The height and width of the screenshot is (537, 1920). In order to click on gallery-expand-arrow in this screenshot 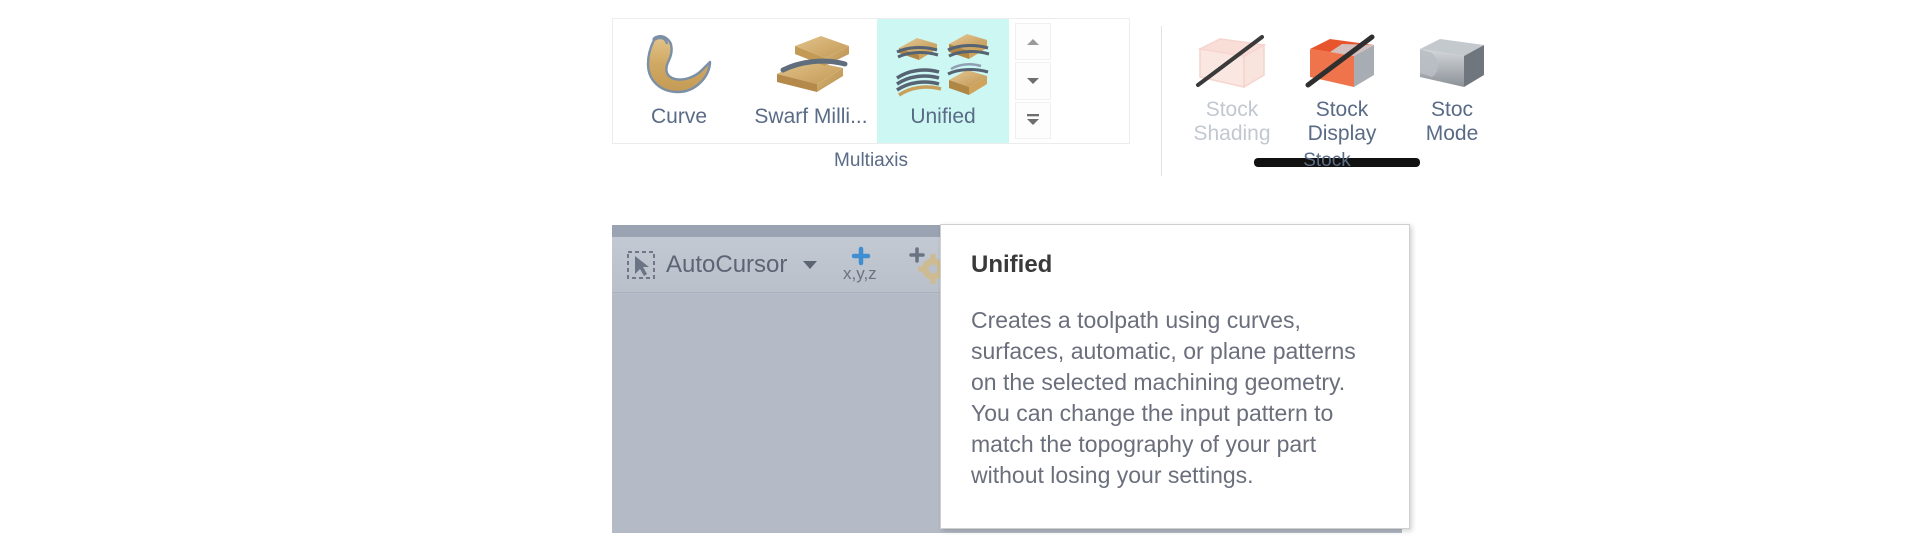, I will do `click(1033, 120)`.